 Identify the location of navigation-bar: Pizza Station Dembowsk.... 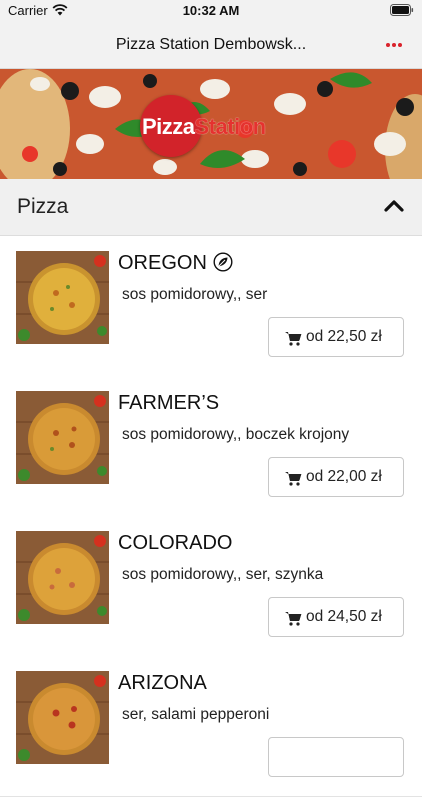
(211, 45).